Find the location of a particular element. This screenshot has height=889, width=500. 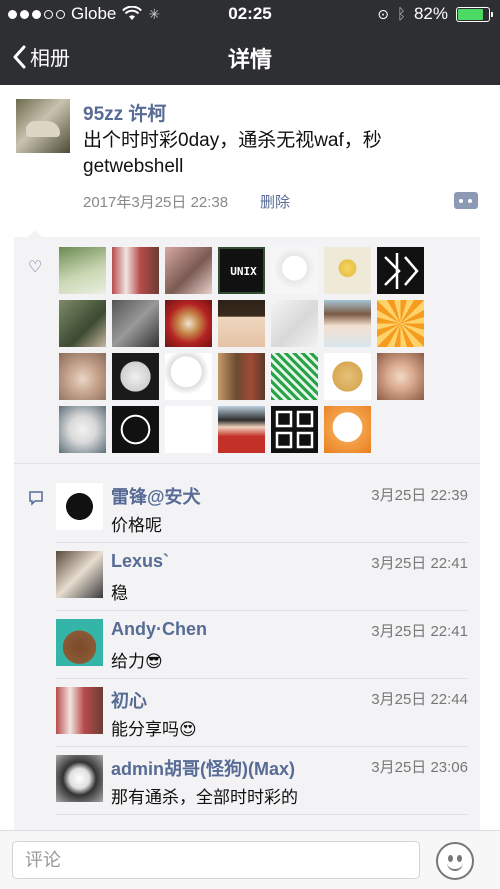

comment-input-bar is located at coordinates (250, 859).